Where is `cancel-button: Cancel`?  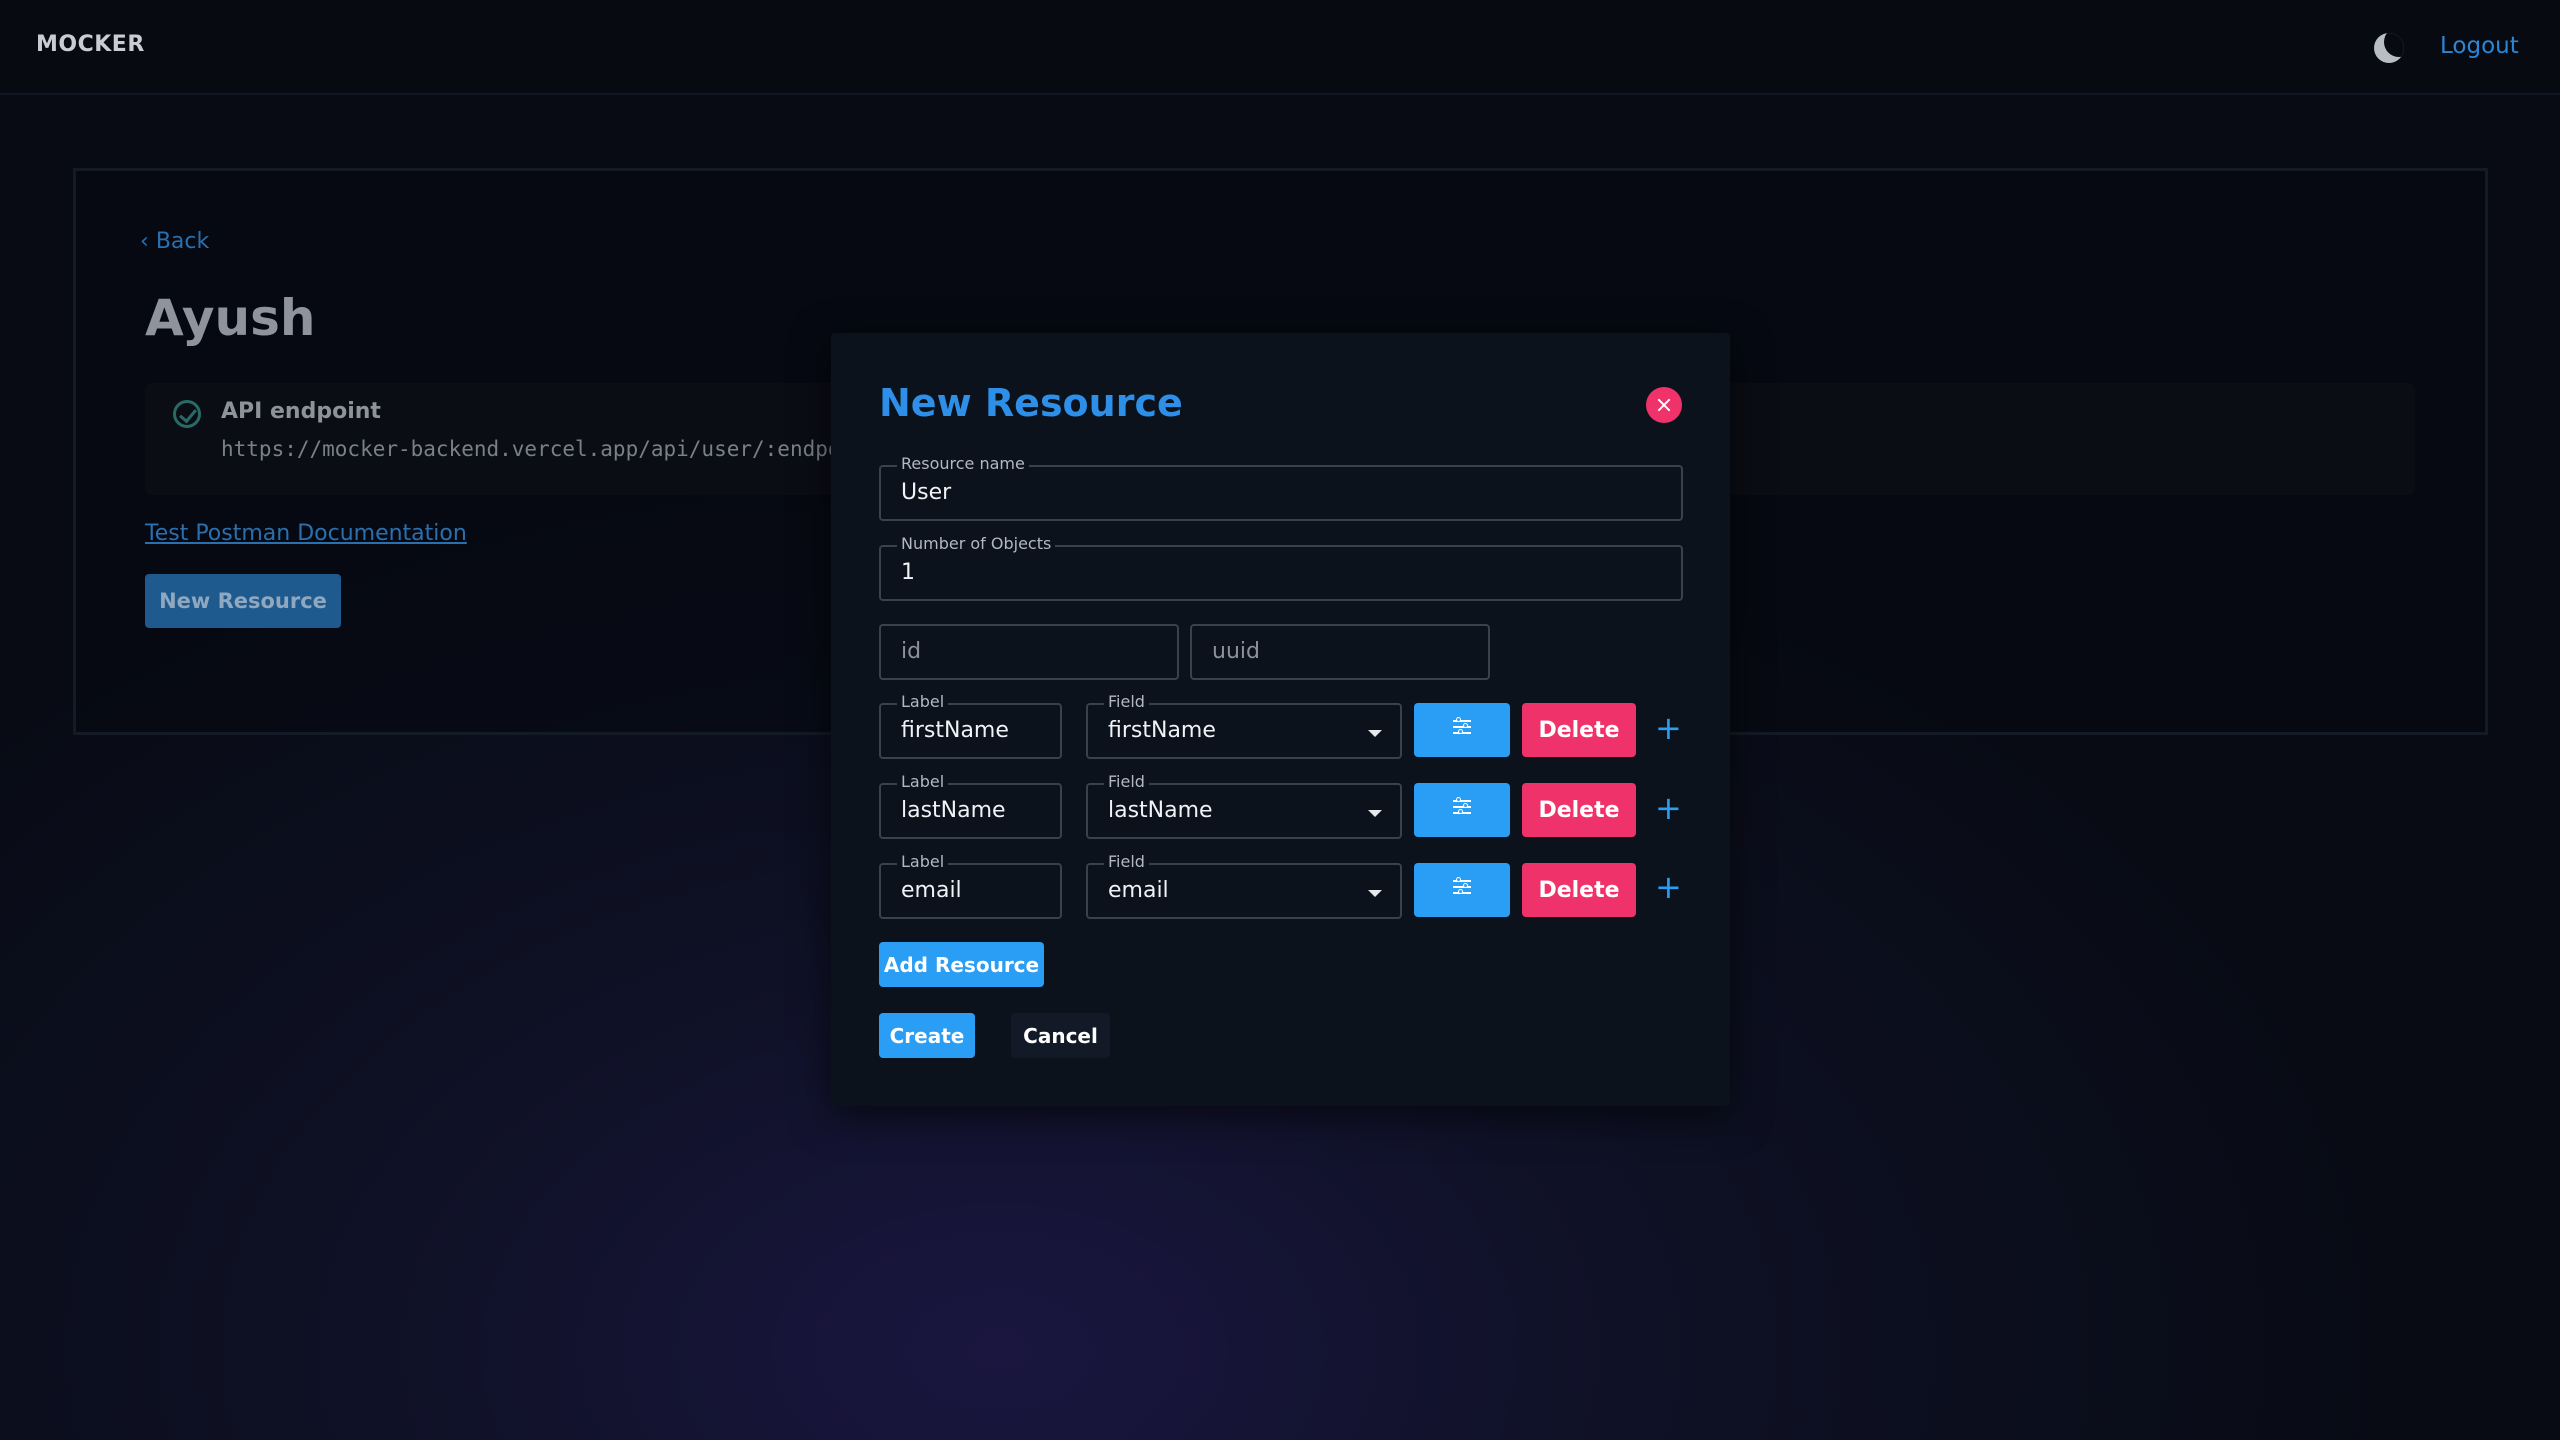 cancel-button: Cancel is located at coordinates (1060, 1035).